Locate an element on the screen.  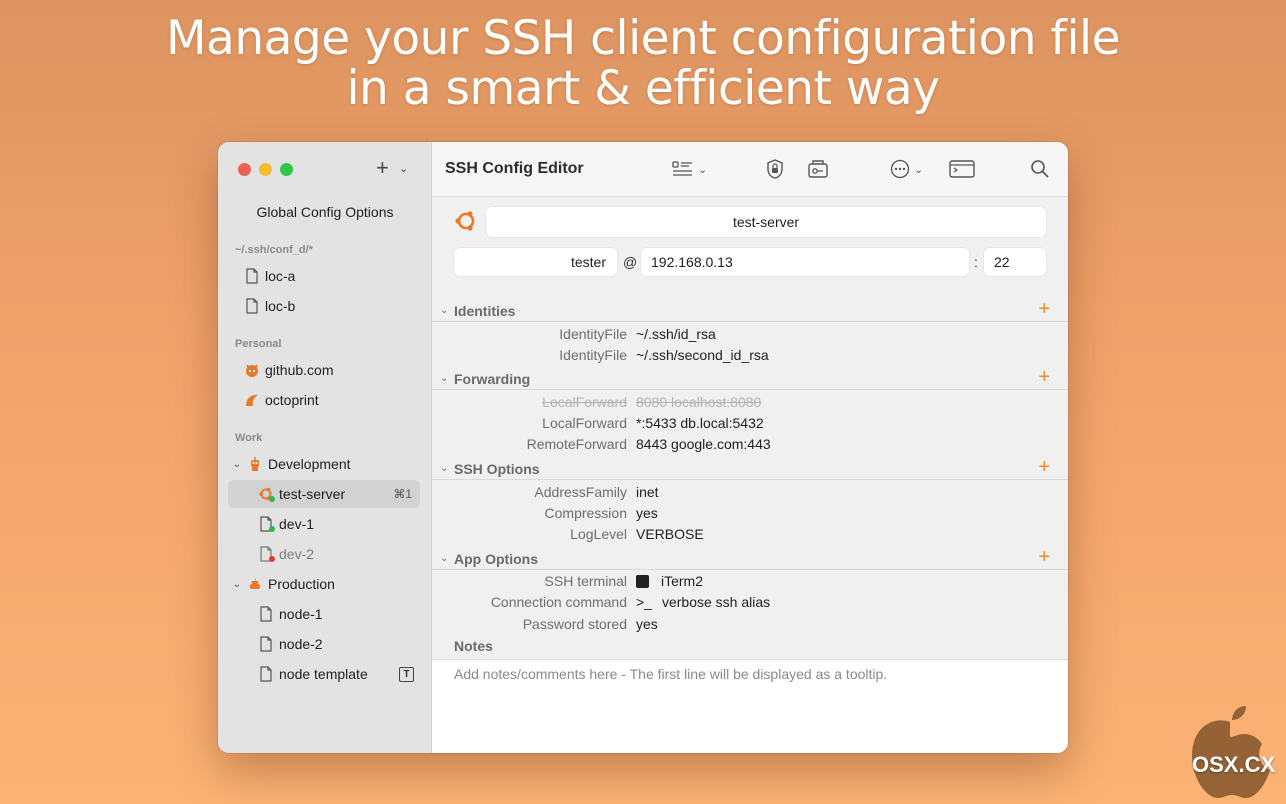
option-value-wrap: iTerm2 is located at coordinates (669, 581).